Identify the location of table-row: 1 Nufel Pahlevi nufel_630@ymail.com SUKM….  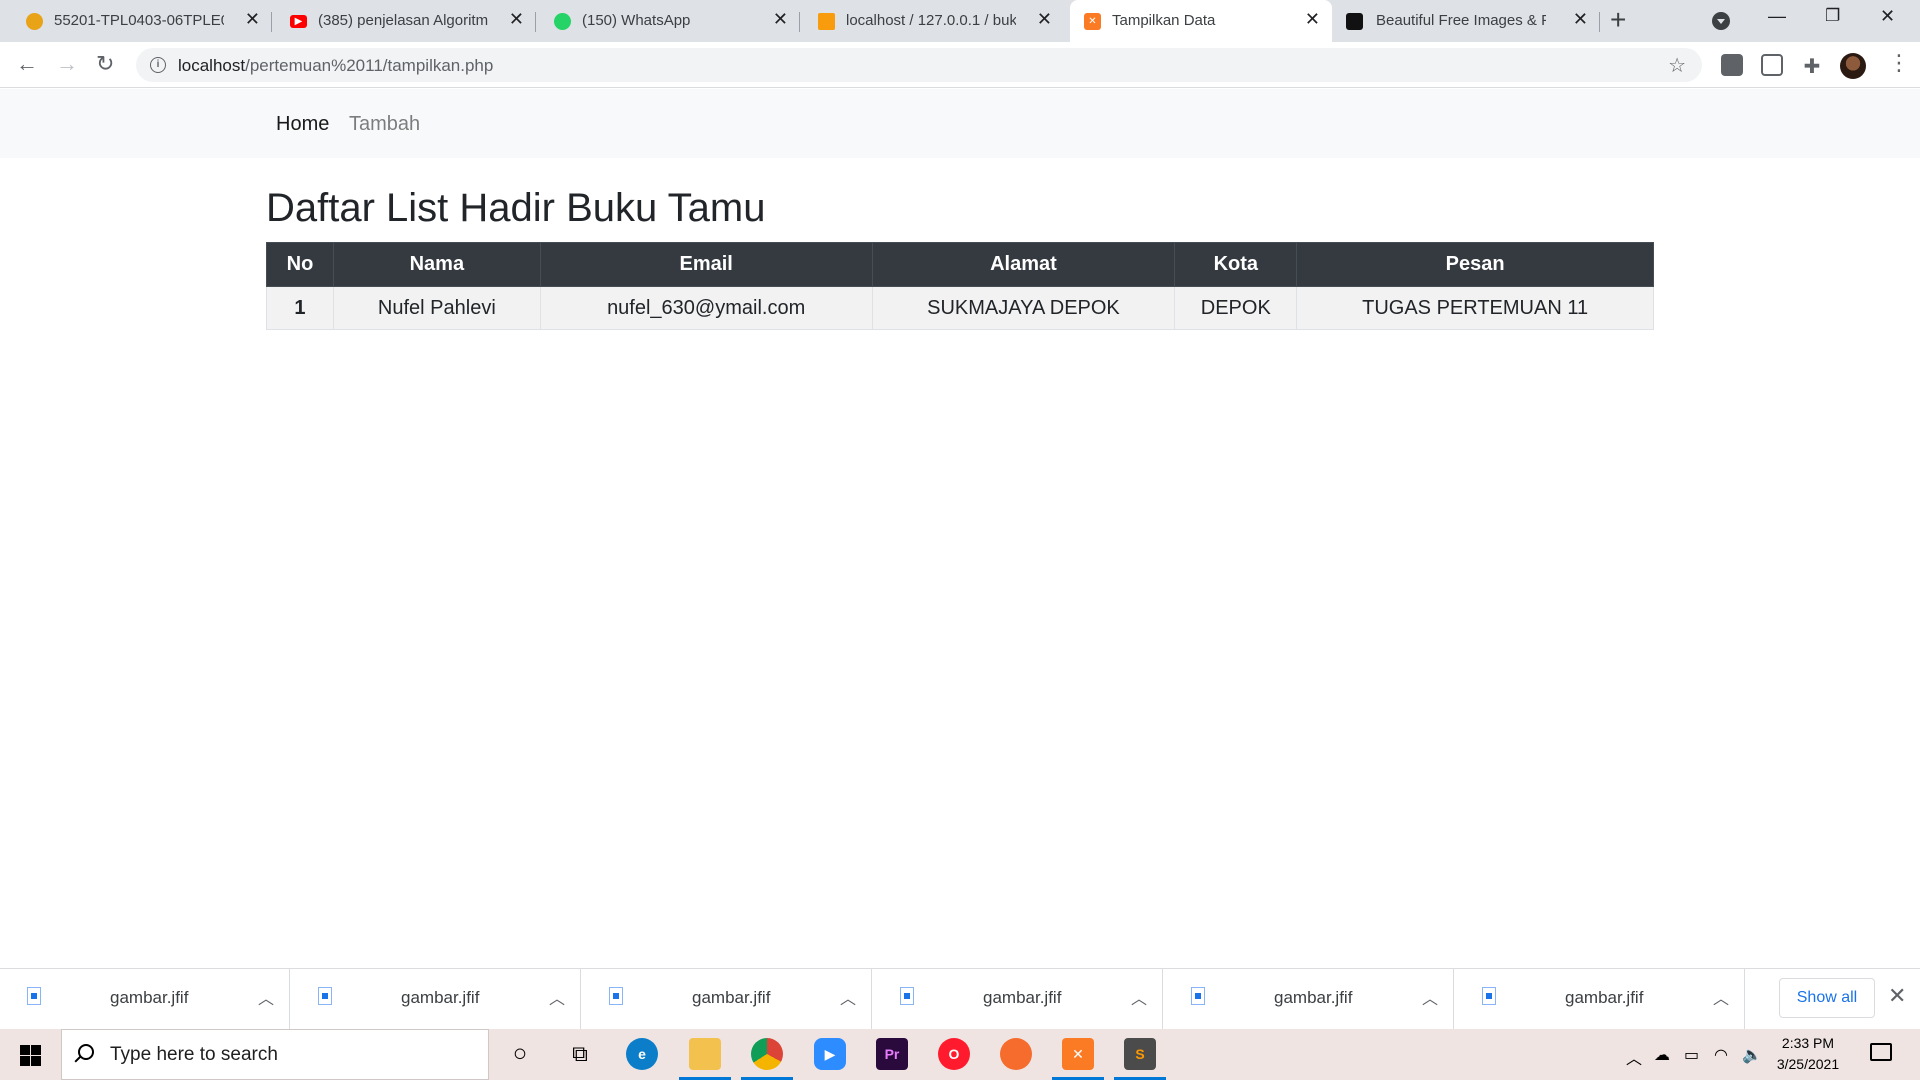
(960, 308).